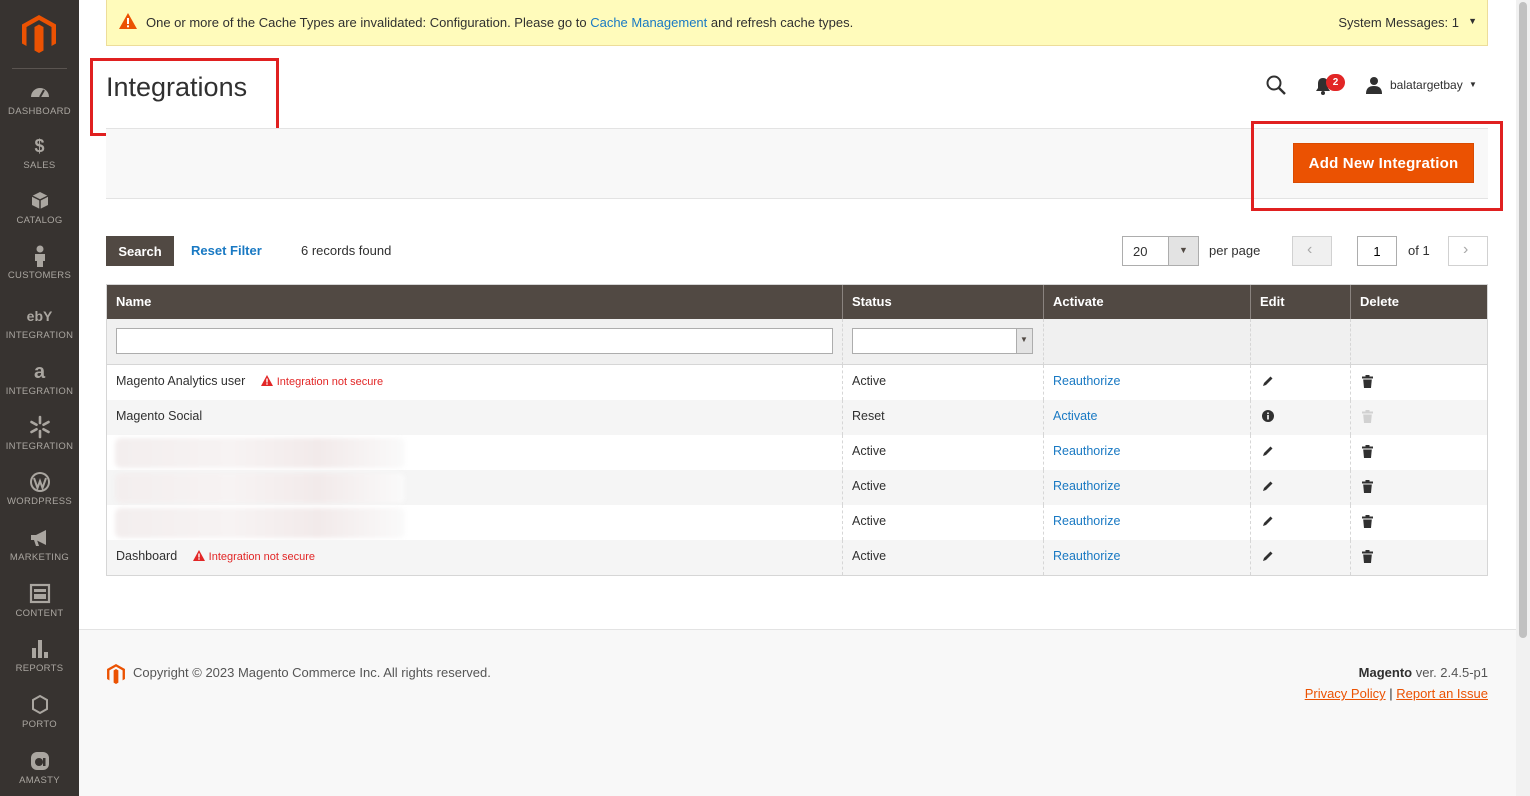 The image size is (1530, 796). Describe the element at coordinates (39, 427) in the screenshot. I see `walmart-icon` at that location.